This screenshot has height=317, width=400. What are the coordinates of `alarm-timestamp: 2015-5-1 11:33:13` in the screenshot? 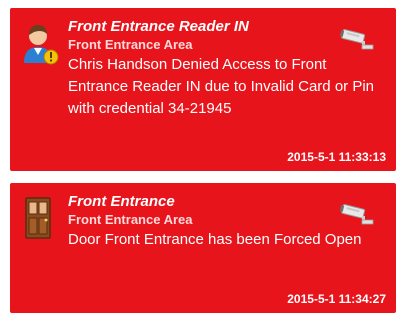 It's located at (336, 157).